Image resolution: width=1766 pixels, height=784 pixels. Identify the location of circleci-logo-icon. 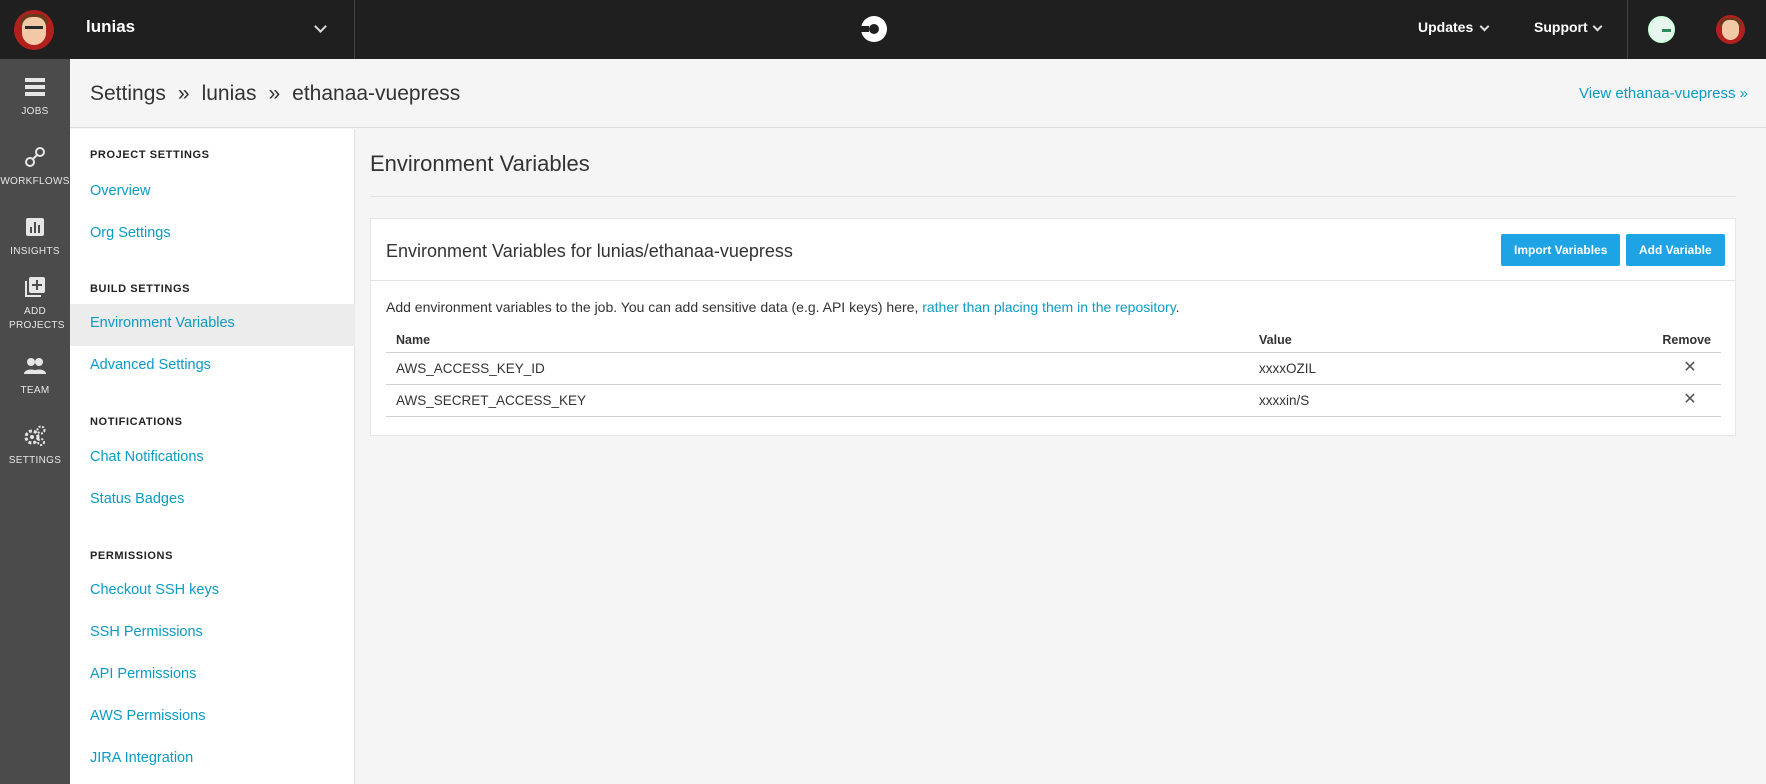
(874, 29).